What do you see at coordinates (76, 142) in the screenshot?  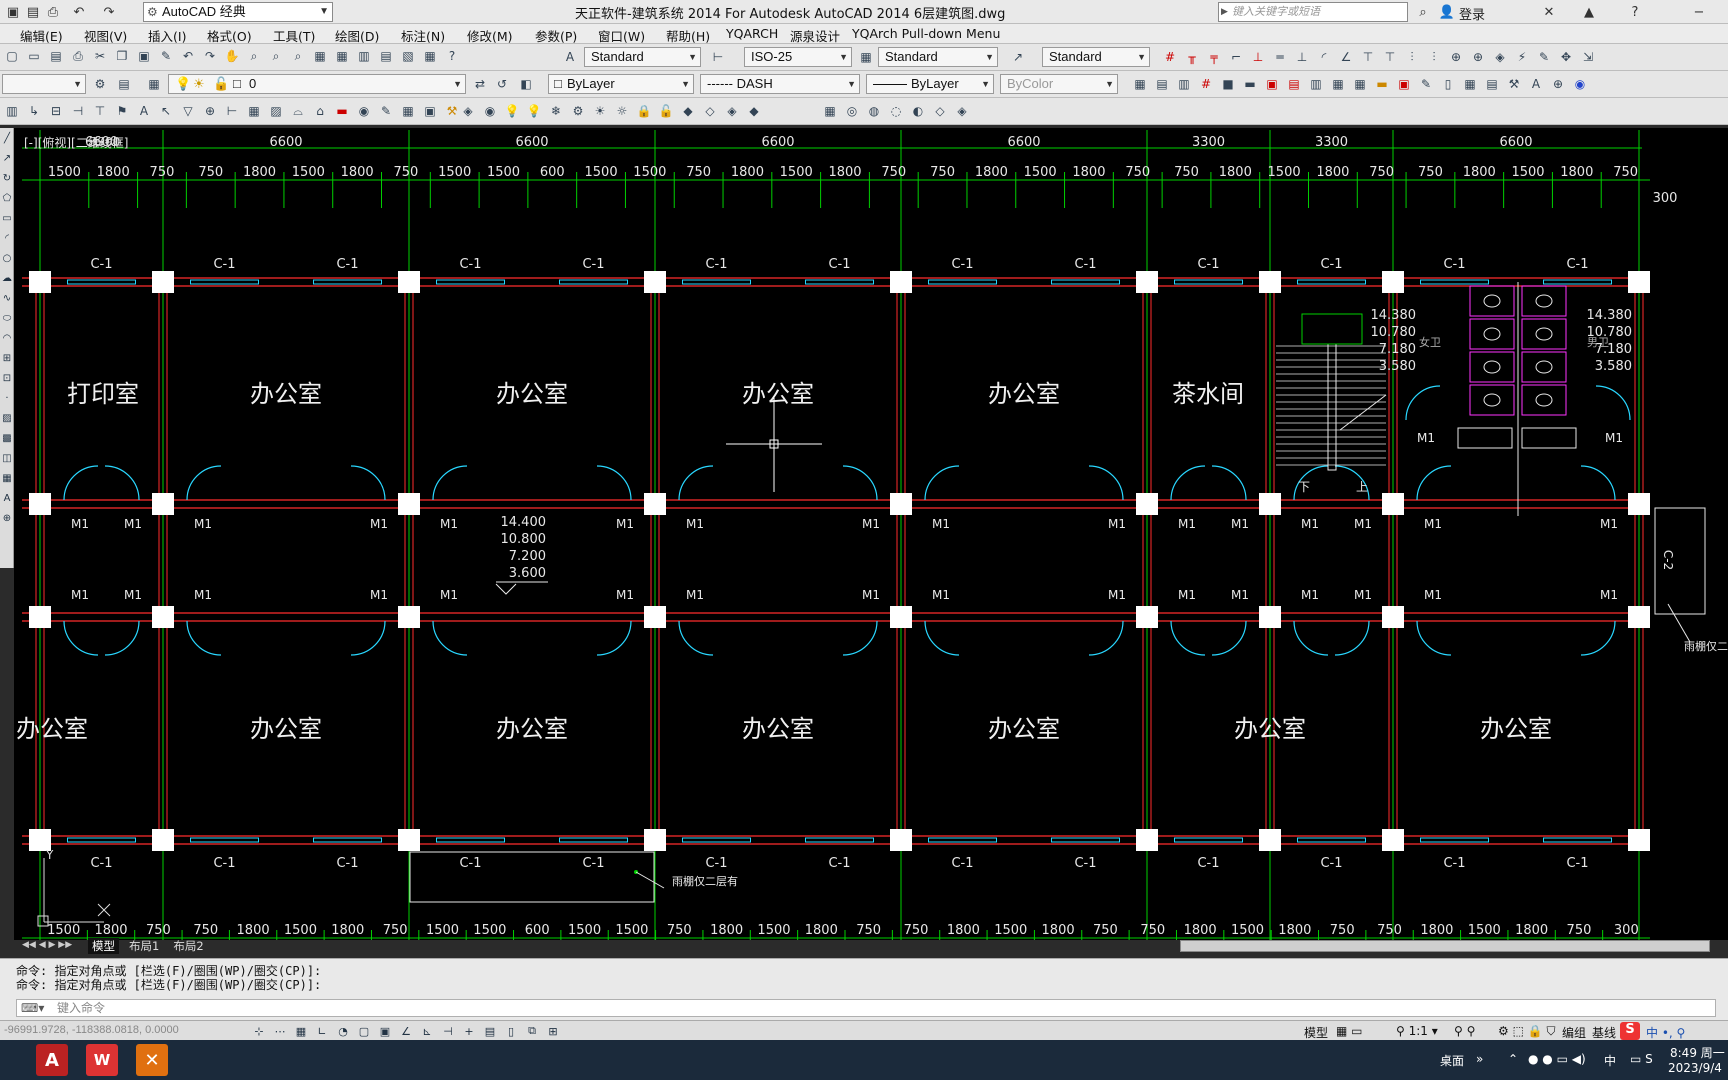 I see `viewport-controls: [-][俯视][二维线框]` at bounding box center [76, 142].